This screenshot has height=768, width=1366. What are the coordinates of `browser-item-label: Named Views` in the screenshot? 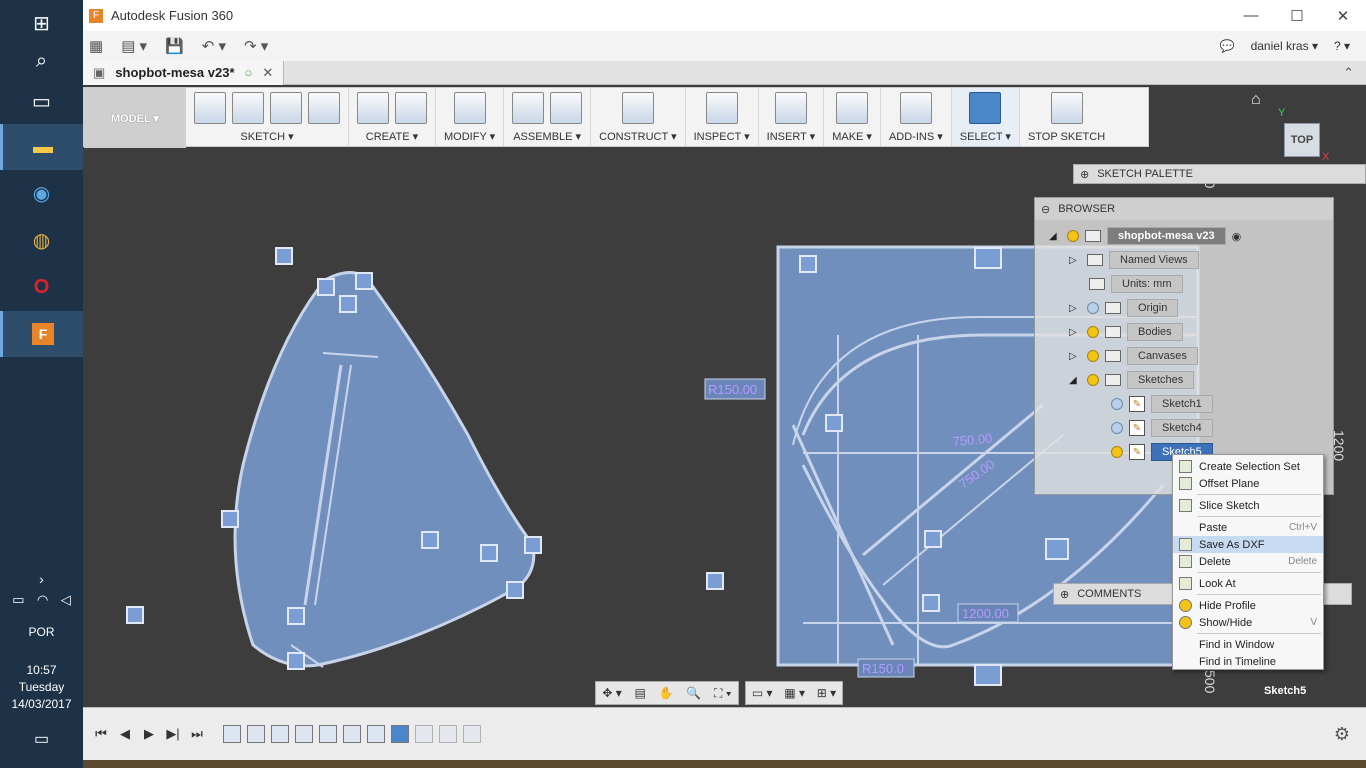 It's located at (1154, 260).